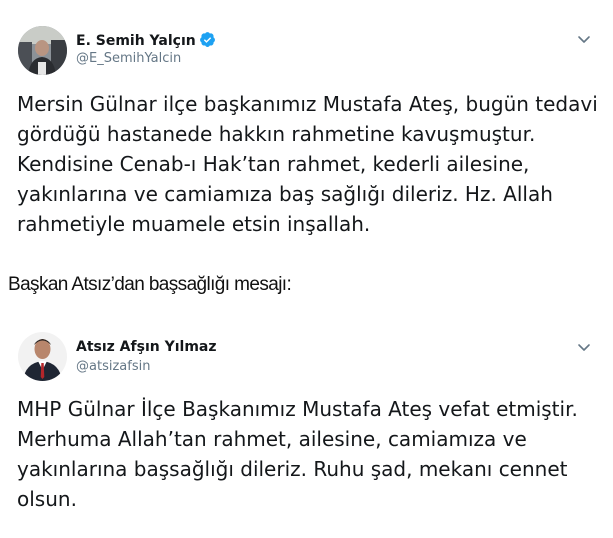 The height and width of the screenshot is (538, 613). I want to click on article-caption: Başkan Atsız’dan başsağlığı mesajı:, so click(150, 284).